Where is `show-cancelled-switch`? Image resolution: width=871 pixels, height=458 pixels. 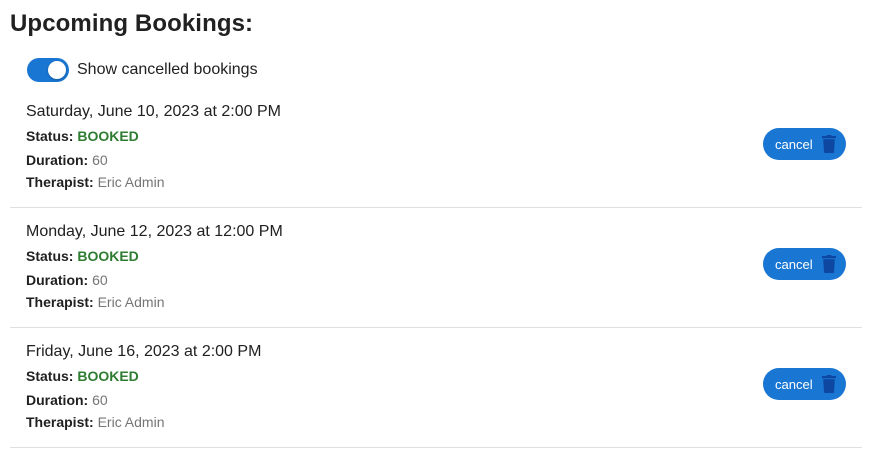
show-cancelled-switch is located at coordinates (48, 70).